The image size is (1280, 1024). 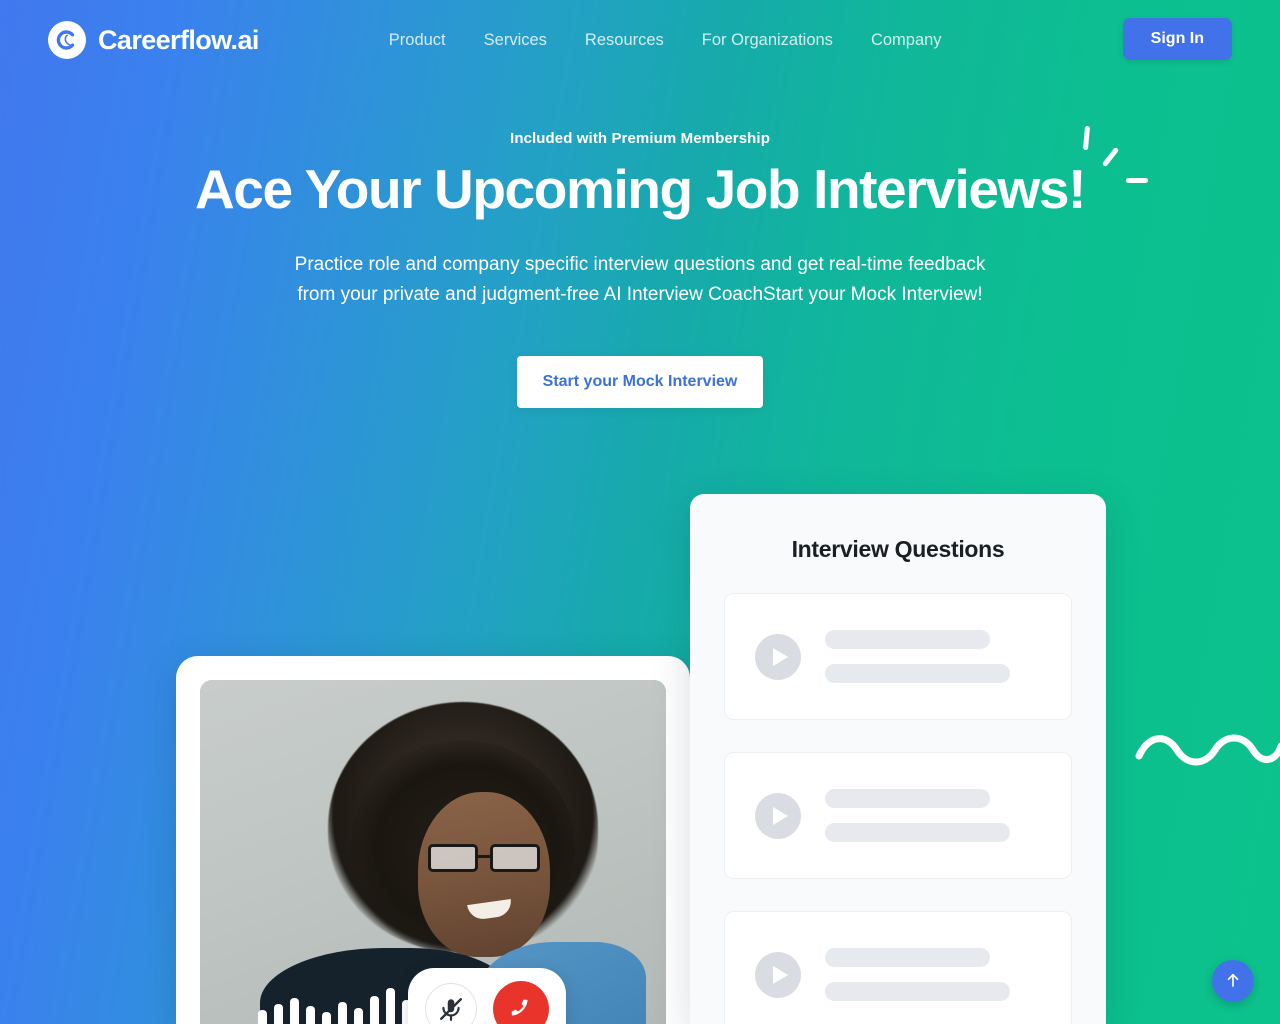 I want to click on careerflow-c-logo-icon, so click(x=67, y=40).